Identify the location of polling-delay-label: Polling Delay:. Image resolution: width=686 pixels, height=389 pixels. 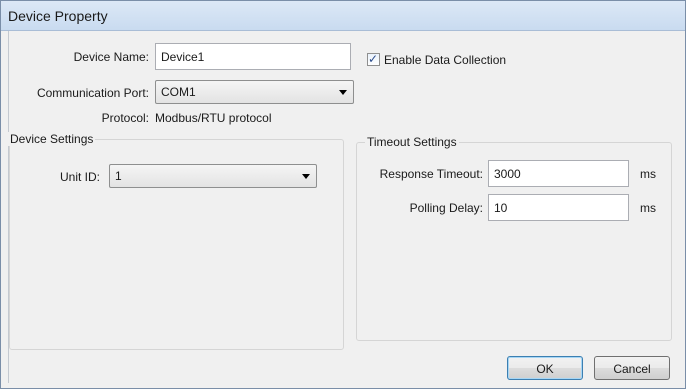
(446, 208).